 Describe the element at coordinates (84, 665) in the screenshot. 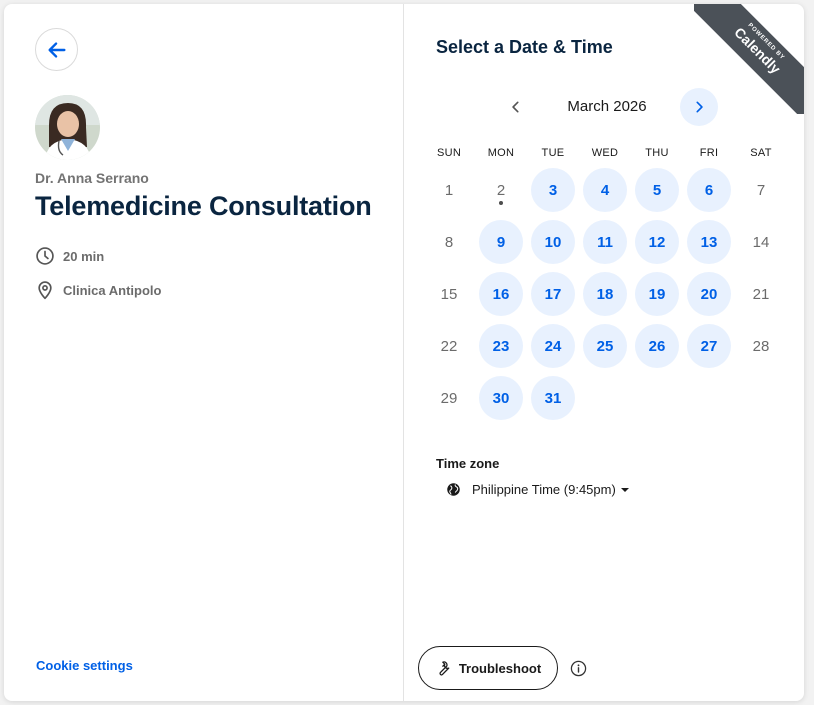

I see `cookie-settings-link: Cookie settings` at that location.